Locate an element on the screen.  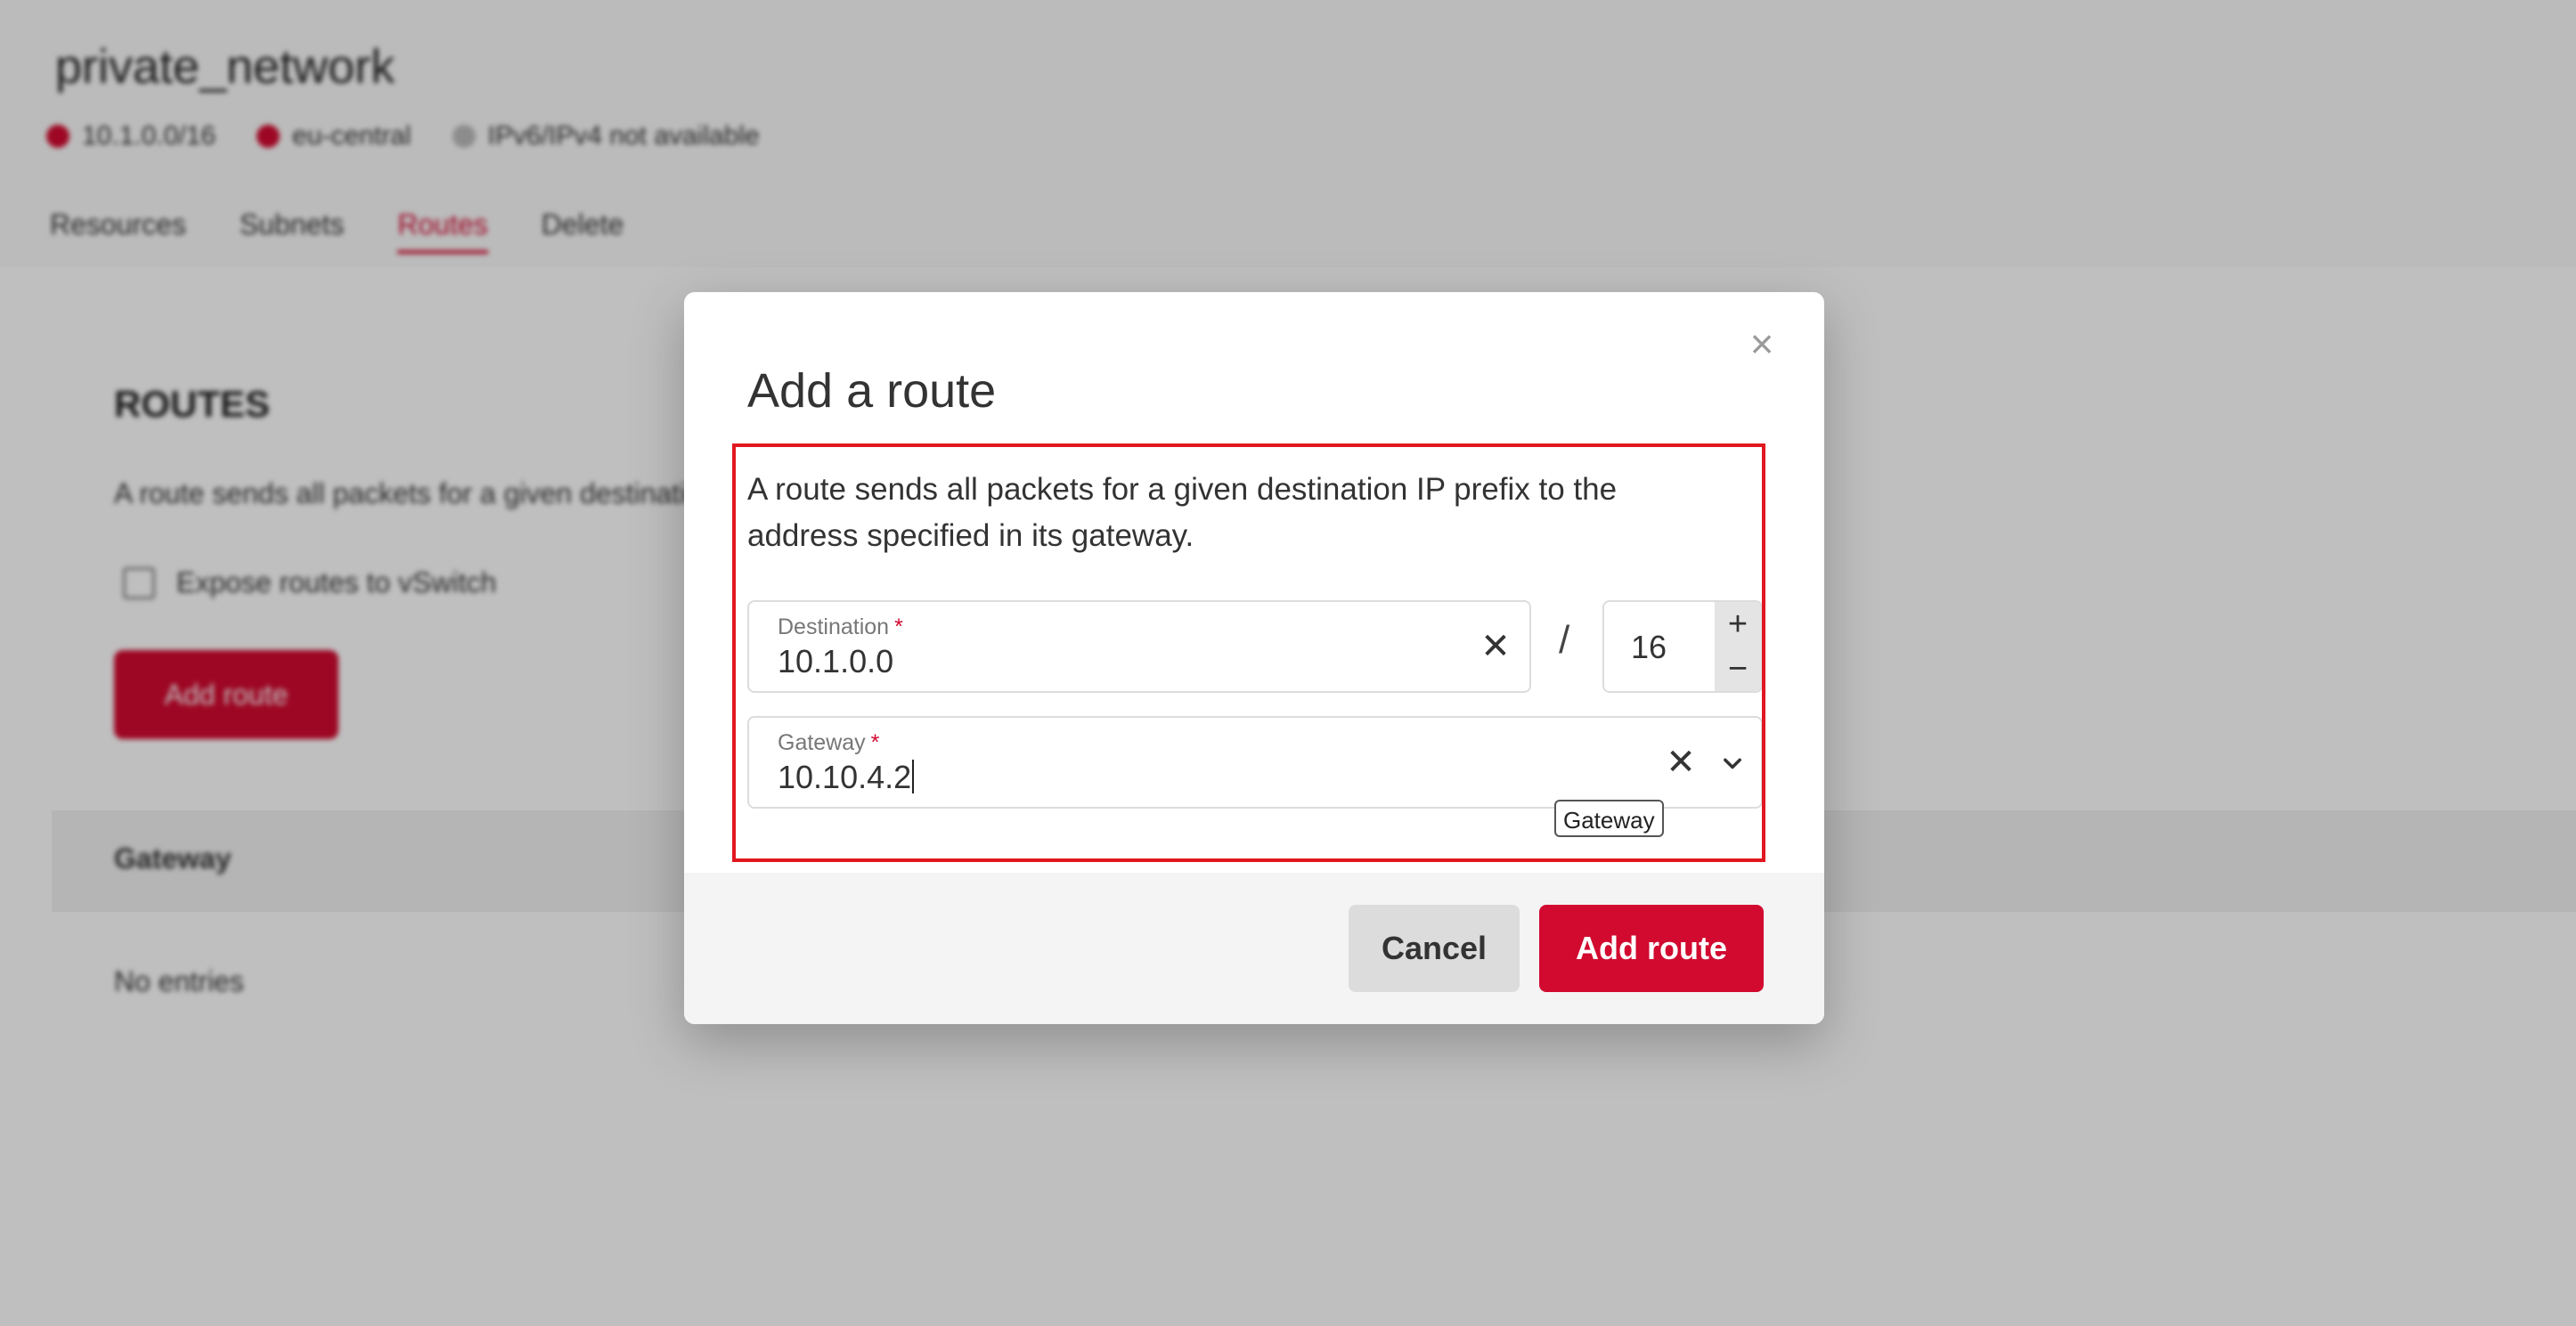
close-icon: × is located at coordinates (1762, 343).